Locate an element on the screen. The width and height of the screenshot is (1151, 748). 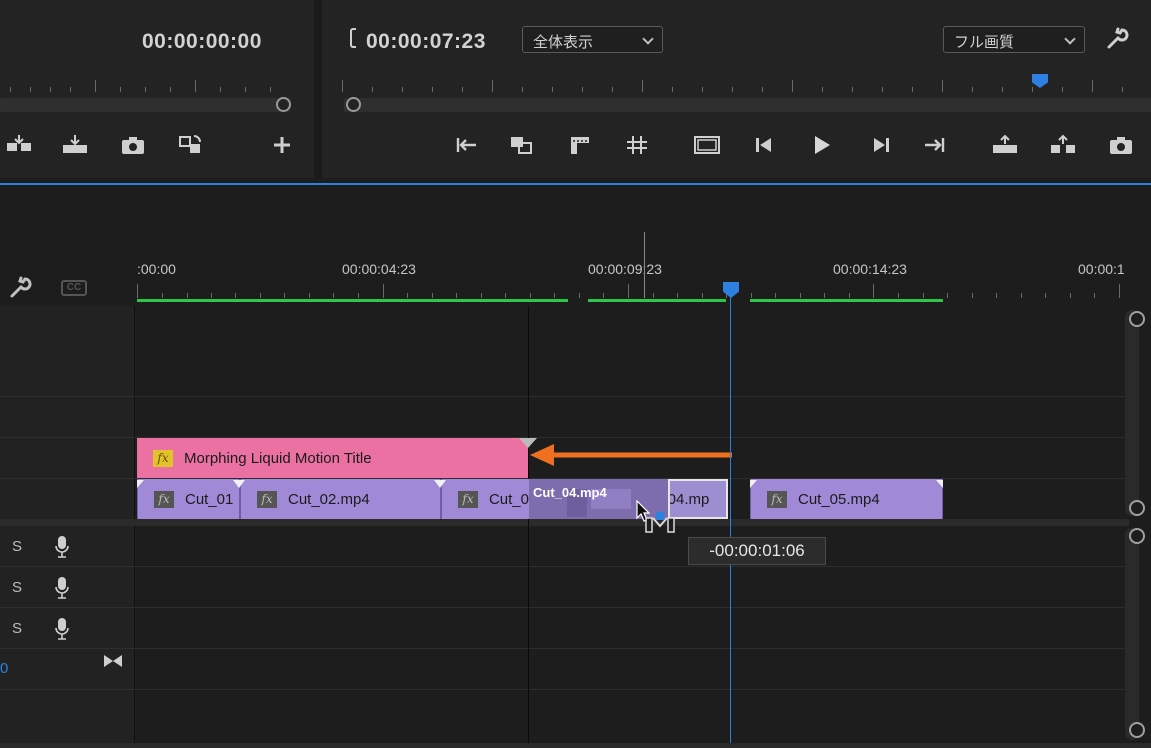
in-point-bracket-icon is located at coordinates (353, 38).